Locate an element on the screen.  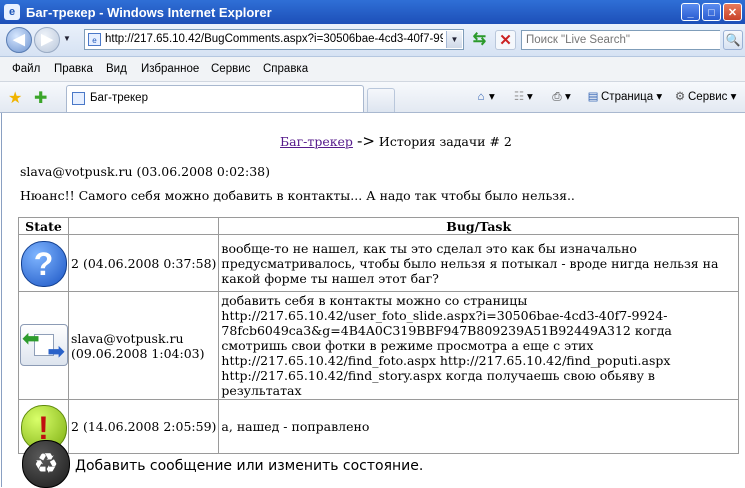
menu-favorites: Избранное is located at coordinates (170, 69).